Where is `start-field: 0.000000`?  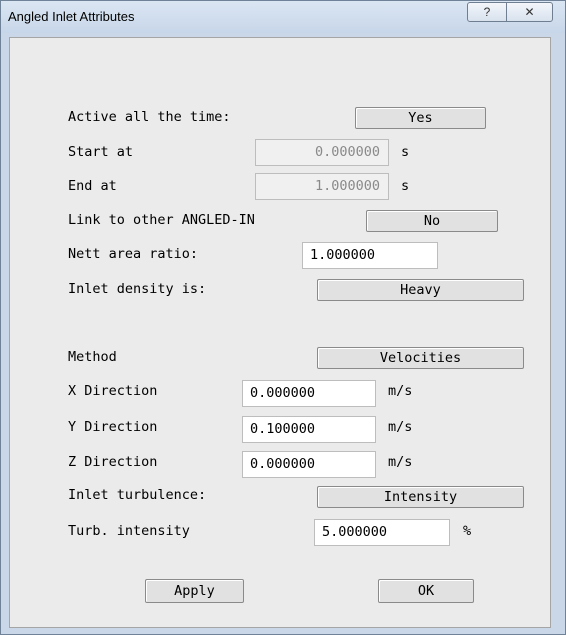 start-field: 0.000000 is located at coordinates (322, 152).